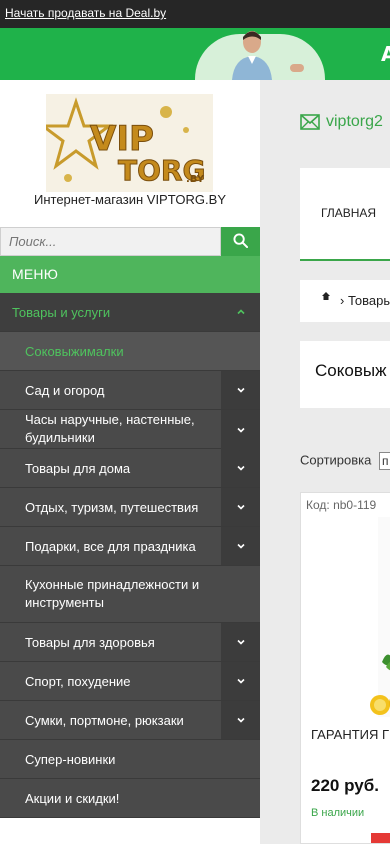 Image resolution: width=390 pixels, height=844 pixels. Describe the element at coordinates (326, 296) in the screenshot. I see `home-icon` at that location.